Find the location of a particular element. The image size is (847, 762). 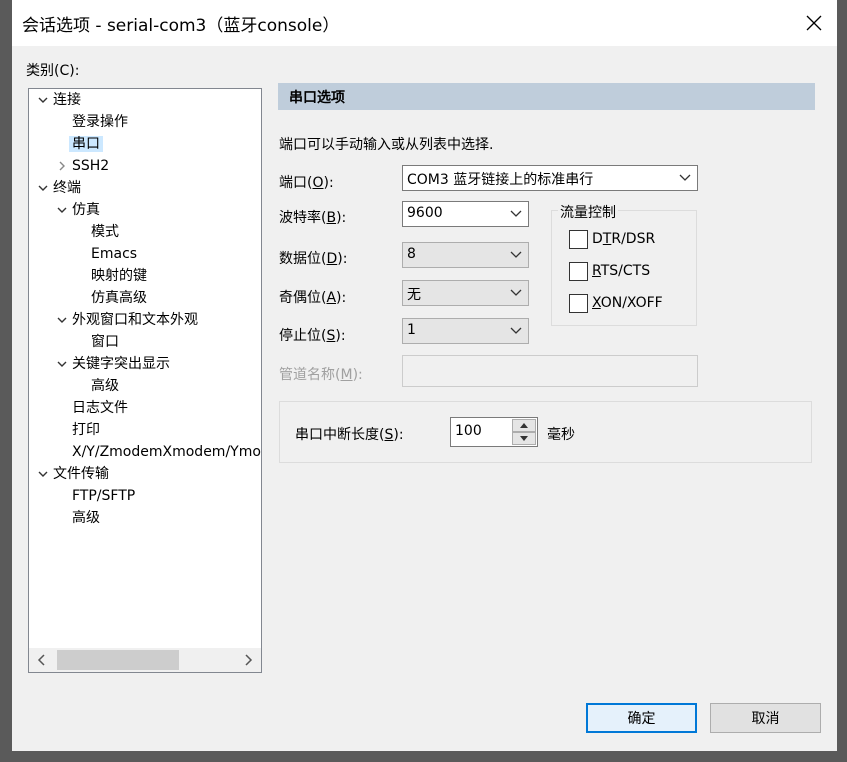

tree-item: 关键字突出显示 is located at coordinates (113, 364).